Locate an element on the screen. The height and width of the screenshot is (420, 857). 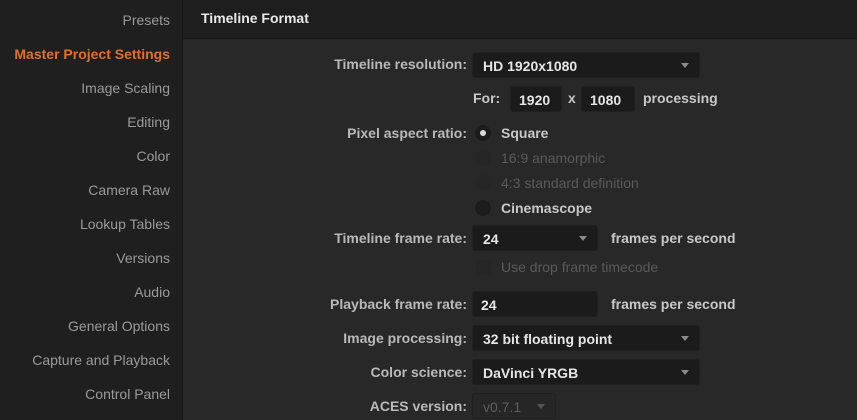
radio-4-3-standard-definition-label: 4:3 standard definition is located at coordinates (570, 183).